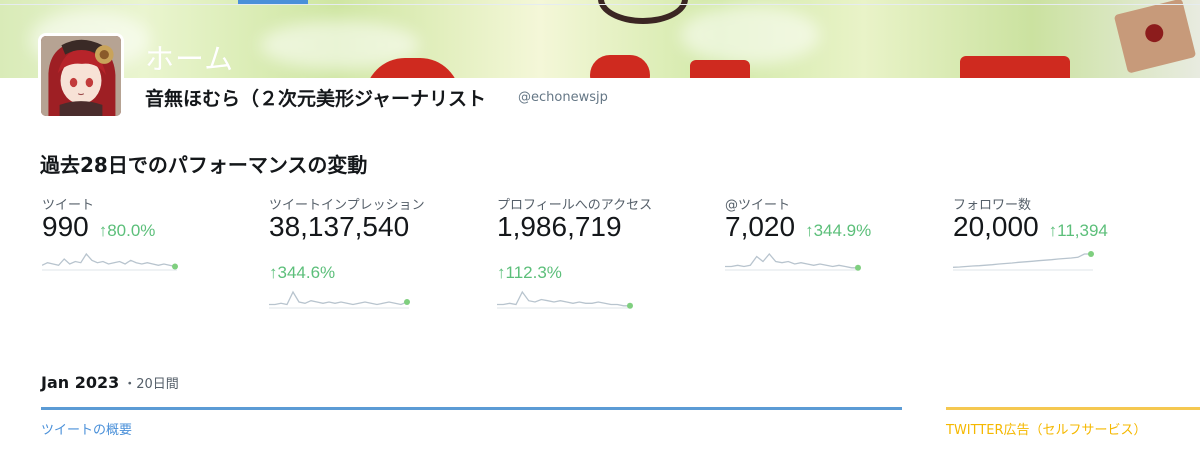  What do you see at coordinates (1078, 230) in the screenshot?
I see `metric-change: ↑11,394` at bounding box center [1078, 230].